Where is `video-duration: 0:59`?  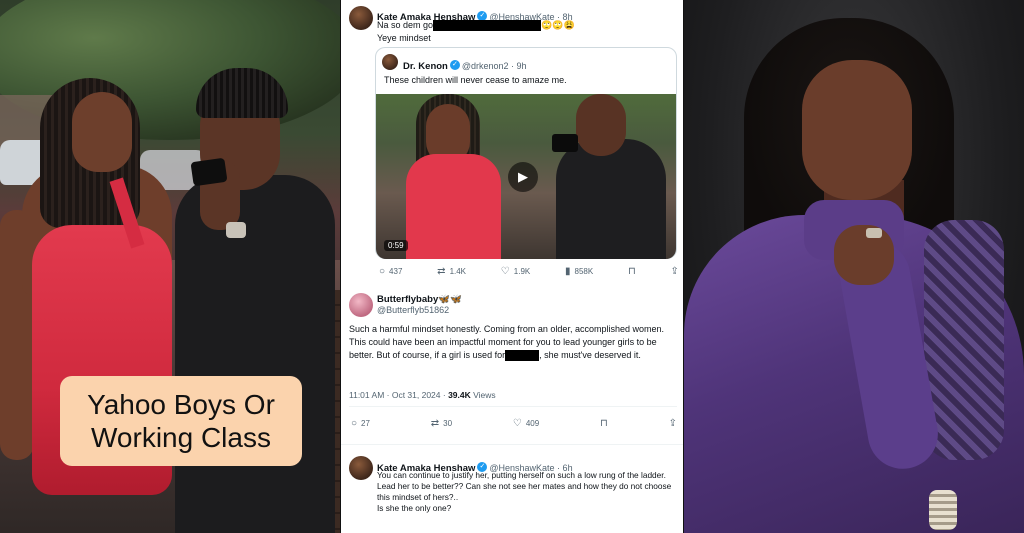
video-duration: 0:59 is located at coordinates (396, 245).